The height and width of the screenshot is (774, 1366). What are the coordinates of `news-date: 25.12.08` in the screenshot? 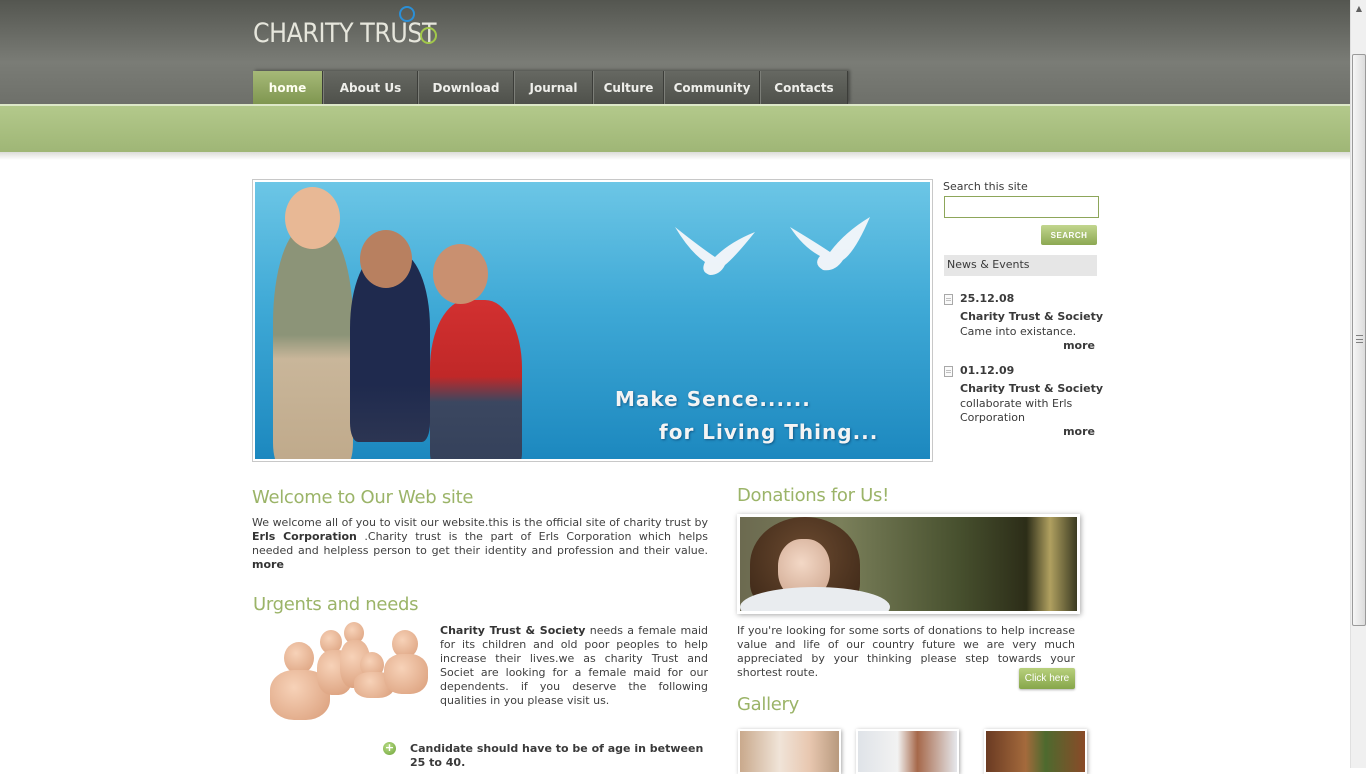 It's located at (987, 298).